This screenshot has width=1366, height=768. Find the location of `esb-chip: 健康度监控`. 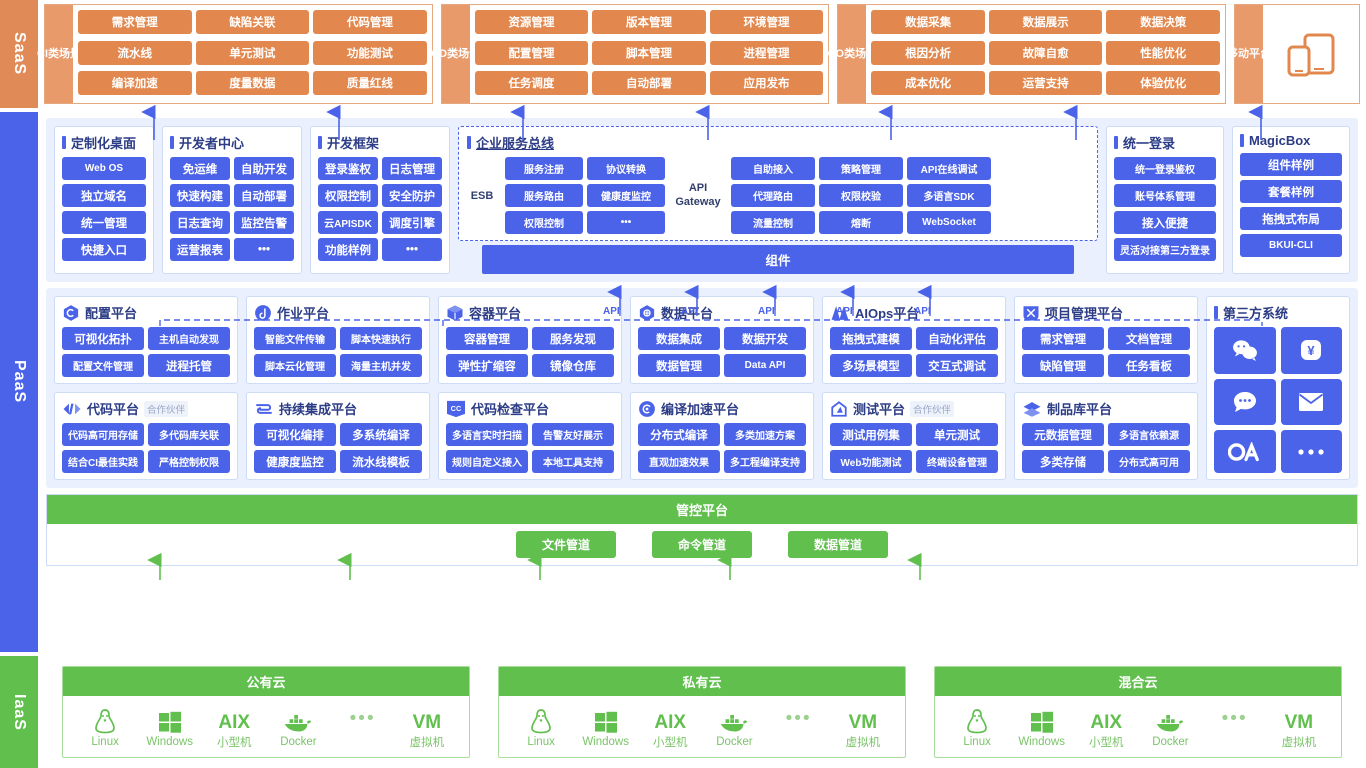

esb-chip: 健康度监控 is located at coordinates (626, 195).